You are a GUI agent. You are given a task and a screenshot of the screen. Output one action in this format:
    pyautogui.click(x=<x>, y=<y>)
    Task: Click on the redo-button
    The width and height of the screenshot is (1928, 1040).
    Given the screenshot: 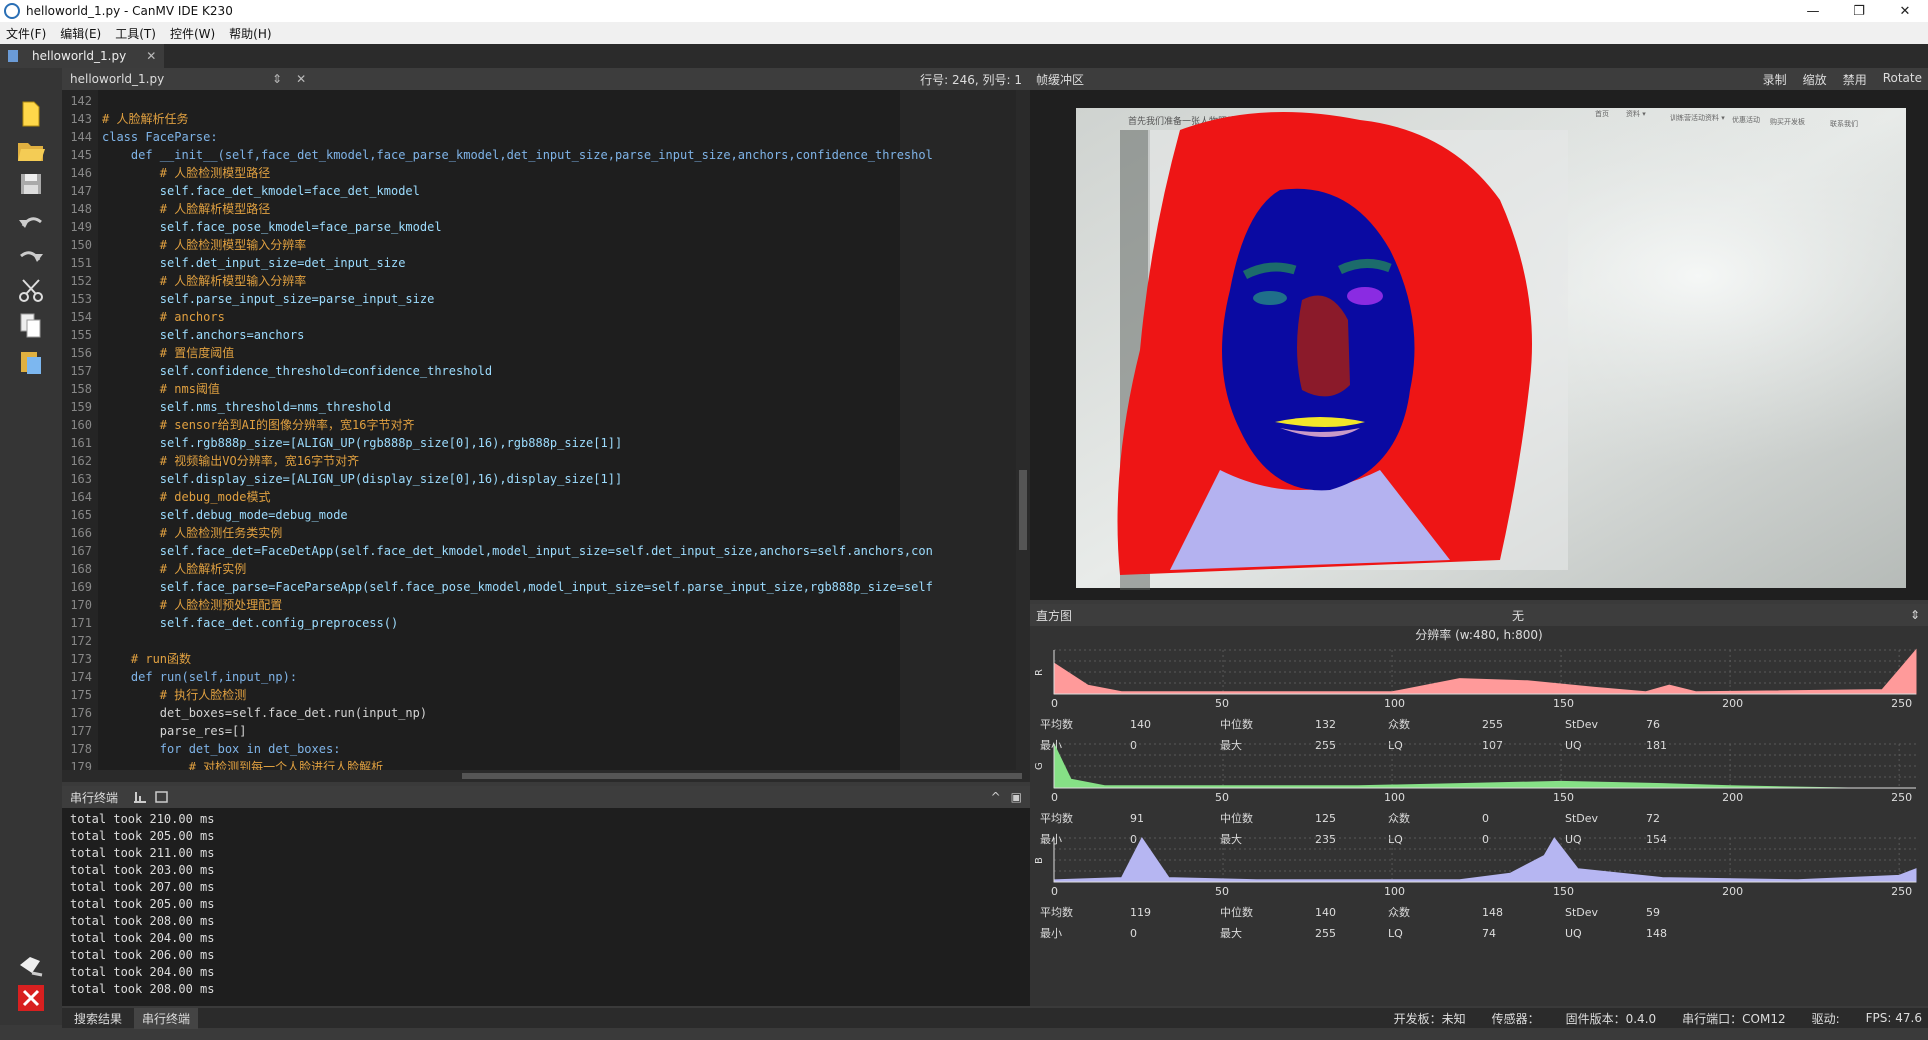 What is the action you would take?
    pyautogui.click(x=31, y=256)
    